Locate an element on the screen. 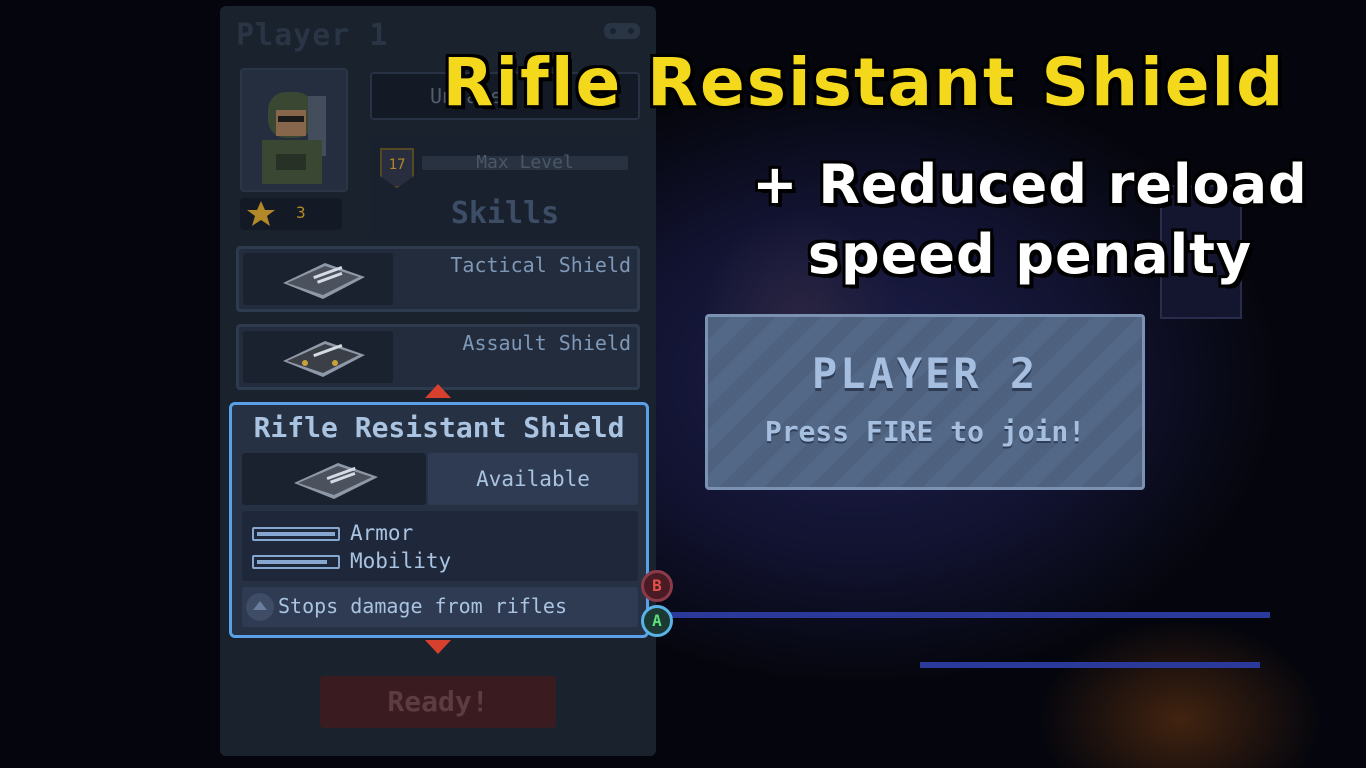  item-description: Stops damage from rifles is located at coordinates (440, 607).